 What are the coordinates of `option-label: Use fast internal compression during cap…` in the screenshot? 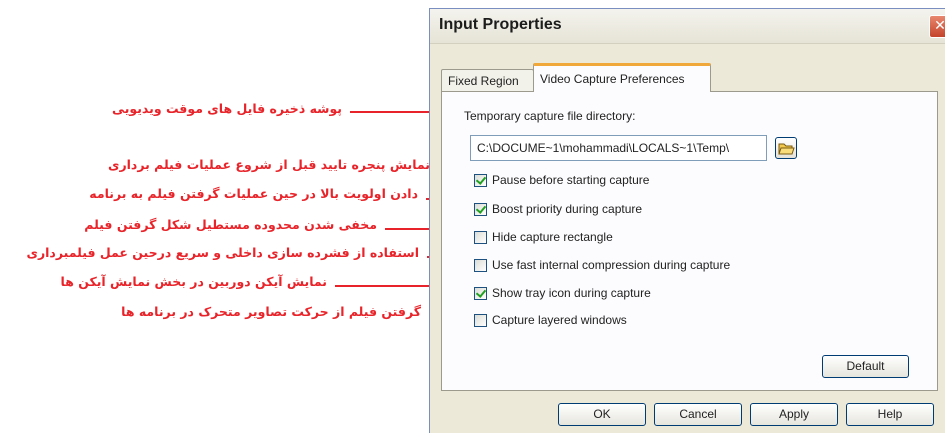 It's located at (611, 265).